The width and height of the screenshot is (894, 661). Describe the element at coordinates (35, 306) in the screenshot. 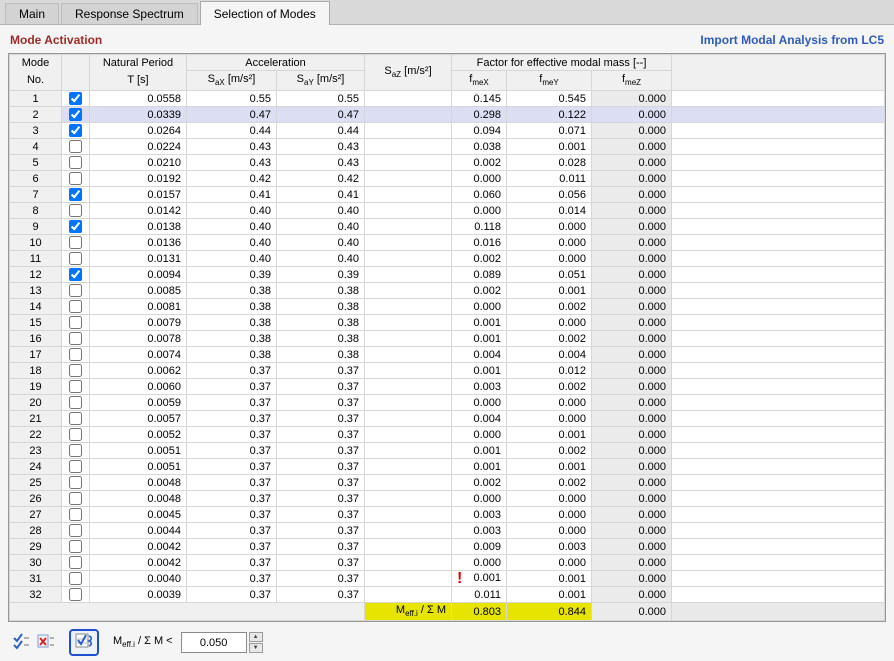

I see `mode-number-cell: 14` at that location.